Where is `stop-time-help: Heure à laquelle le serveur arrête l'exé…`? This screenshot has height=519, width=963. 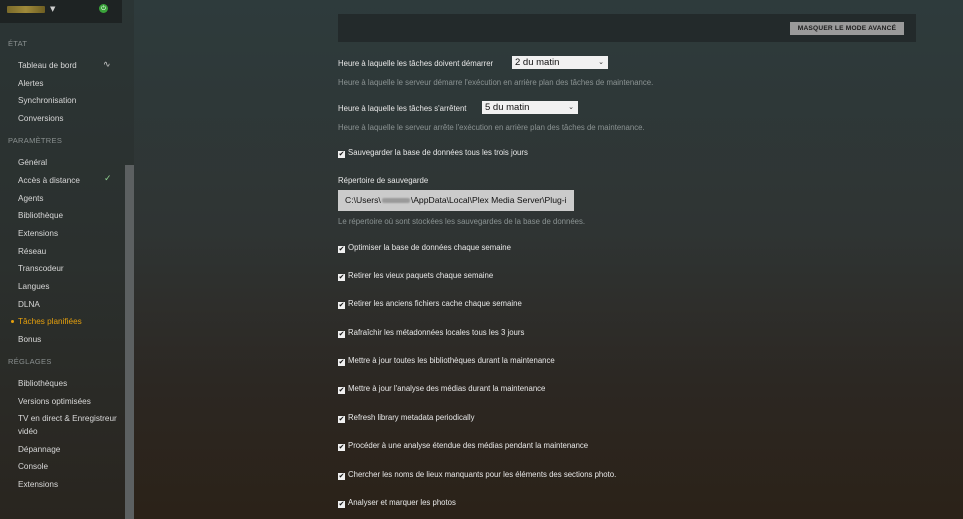 stop-time-help: Heure à laquelle le serveur arrête l'exé… is located at coordinates (491, 127).